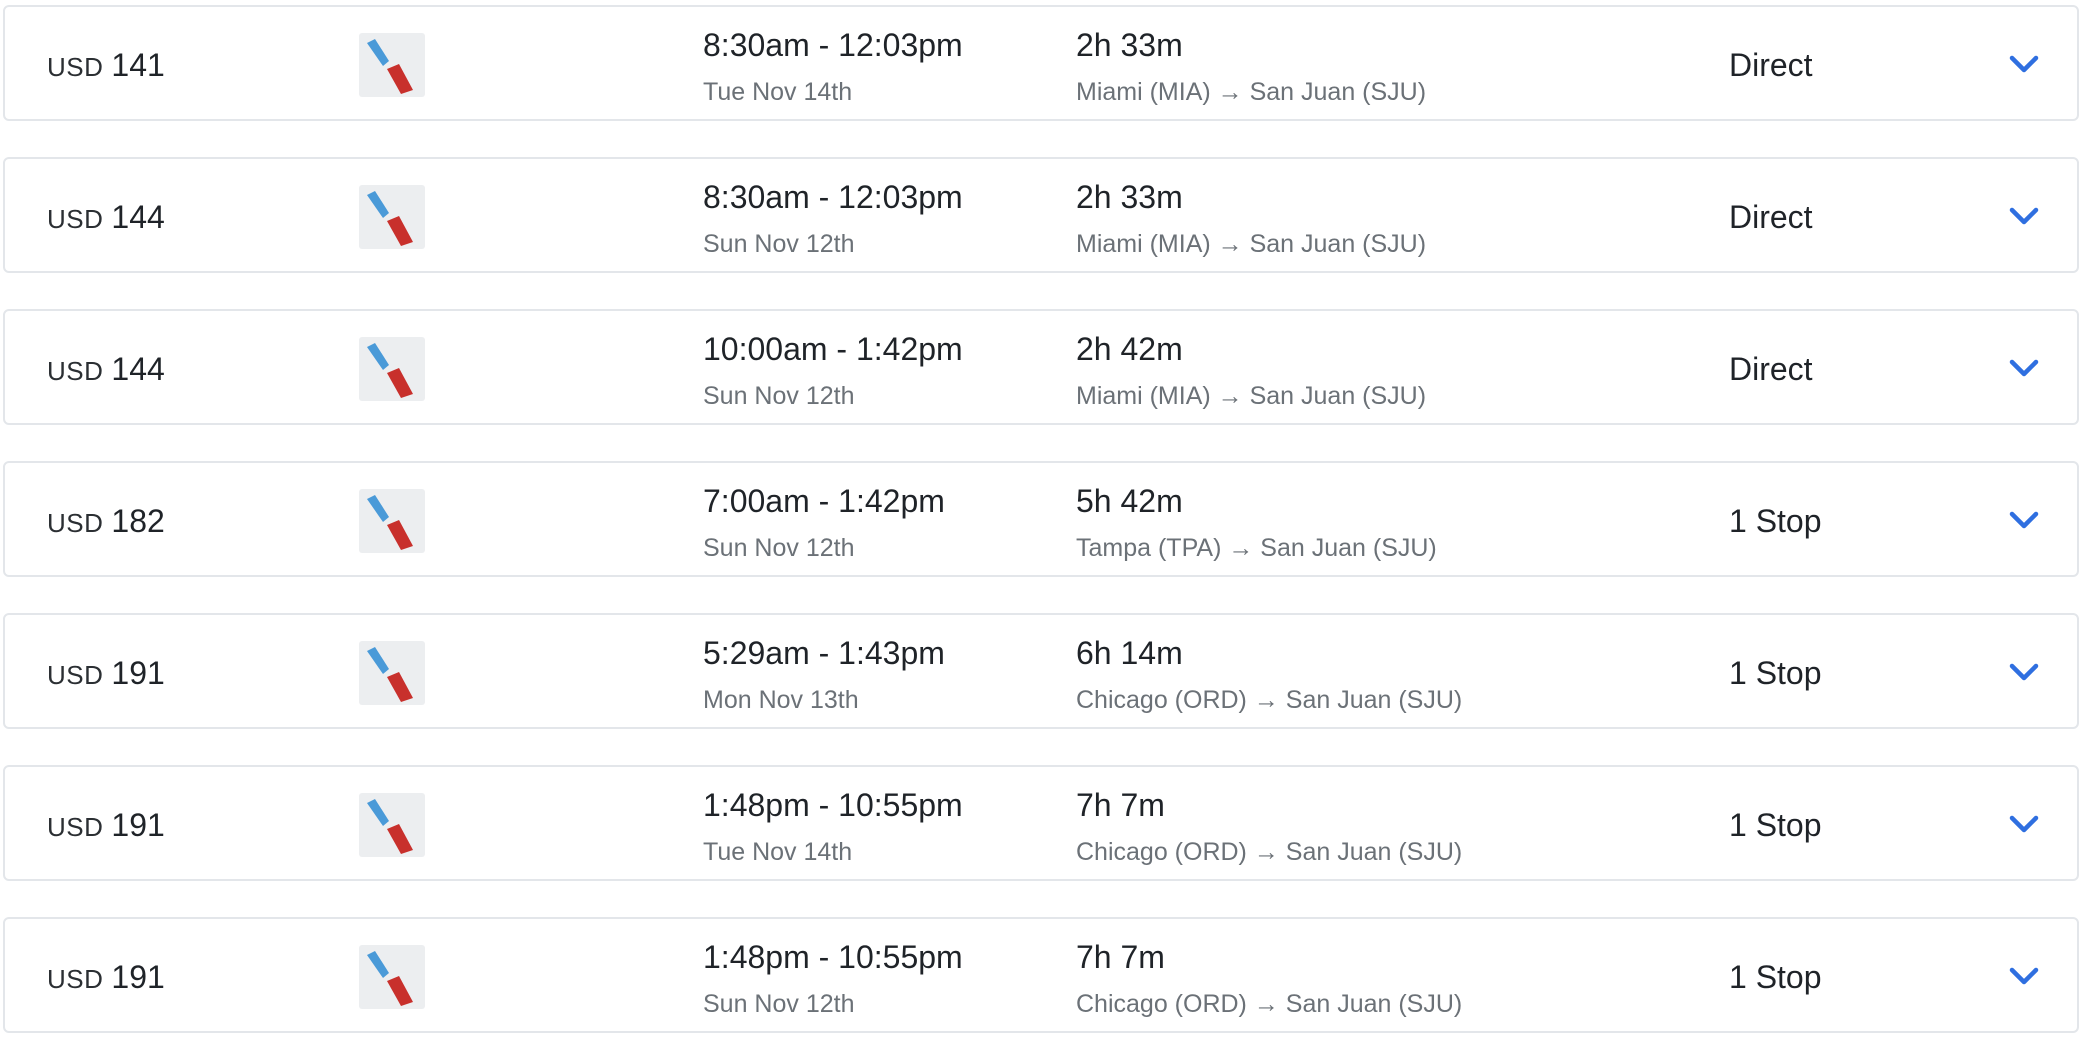 This screenshot has width=2084, height=1040. Describe the element at coordinates (106, 68) in the screenshot. I see `price: USD 141` at that location.